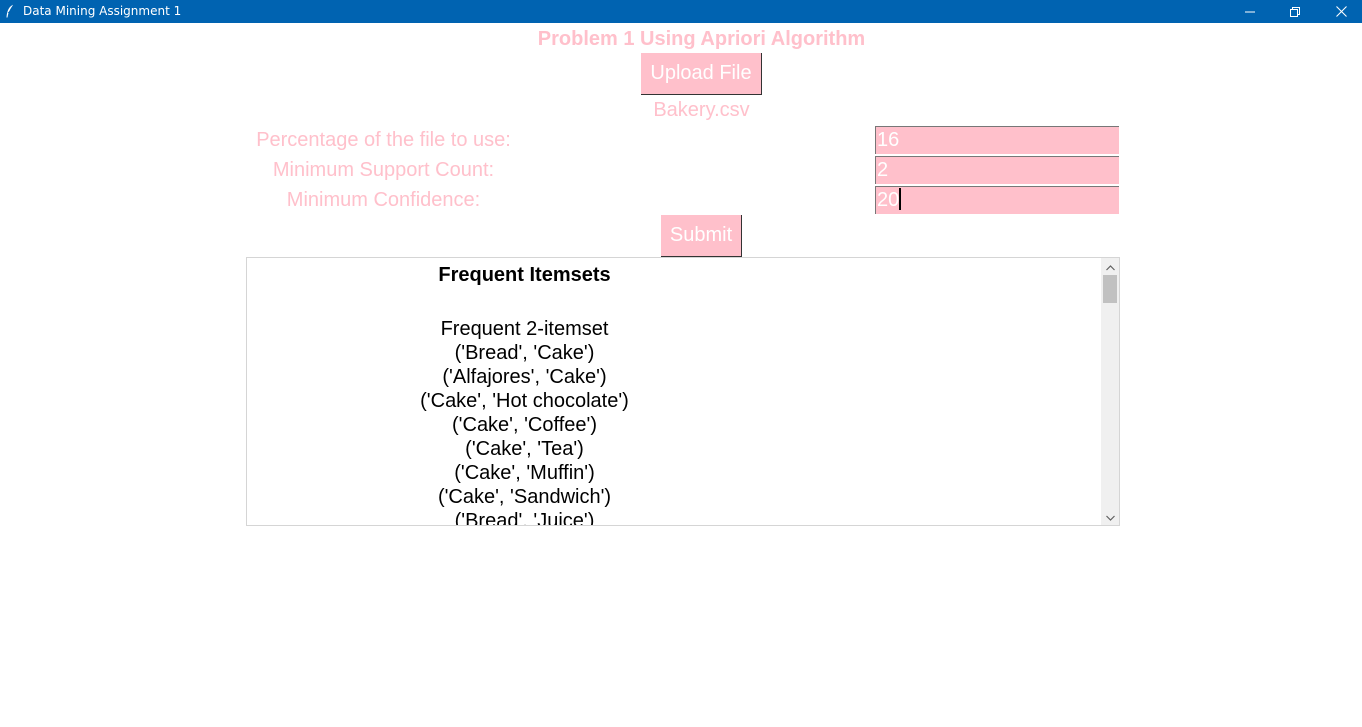  What do you see at coordinates (701, 74) in the screenshot?
I see `upload-file-button: Upload File` at bounding box center [701, 74].